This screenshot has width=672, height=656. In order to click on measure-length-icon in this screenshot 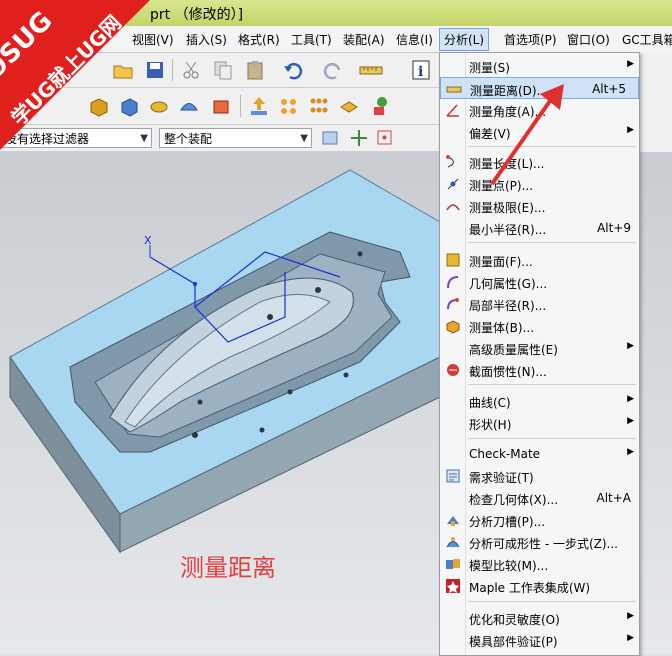, I will do `click(453, 162)`.